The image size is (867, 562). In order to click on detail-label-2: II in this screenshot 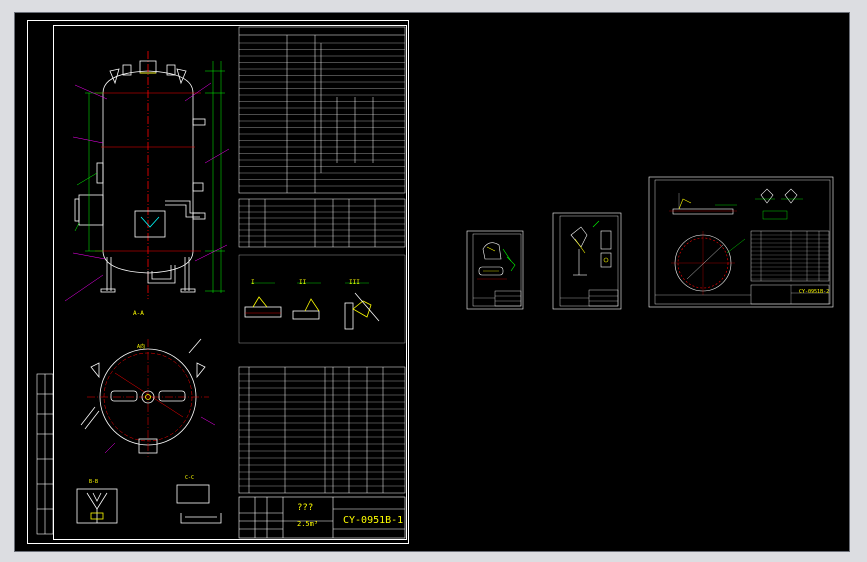, I will do `click(303, 282)`.